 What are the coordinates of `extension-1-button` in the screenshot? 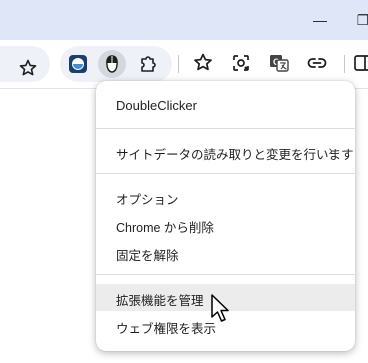 It's located at (78, 64).